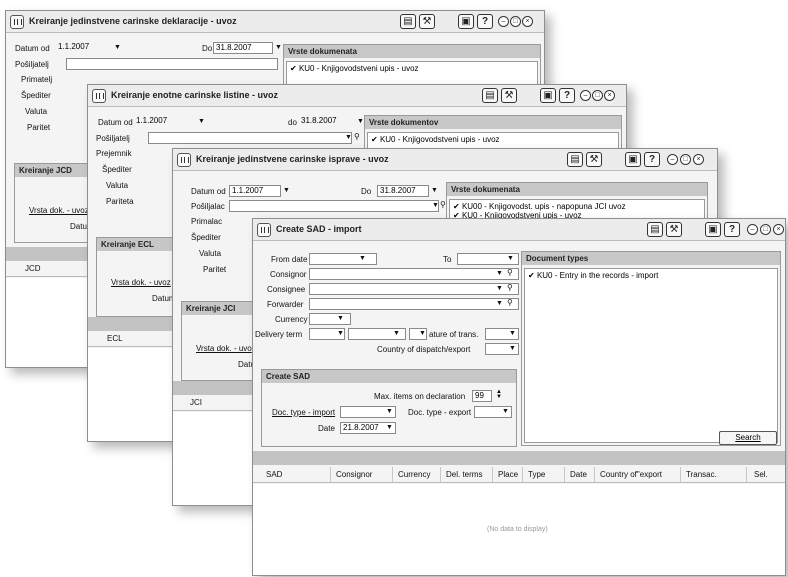 This screenshot has width=788, height=577. I want to click on term-label: Paritet, so click(215, 269).